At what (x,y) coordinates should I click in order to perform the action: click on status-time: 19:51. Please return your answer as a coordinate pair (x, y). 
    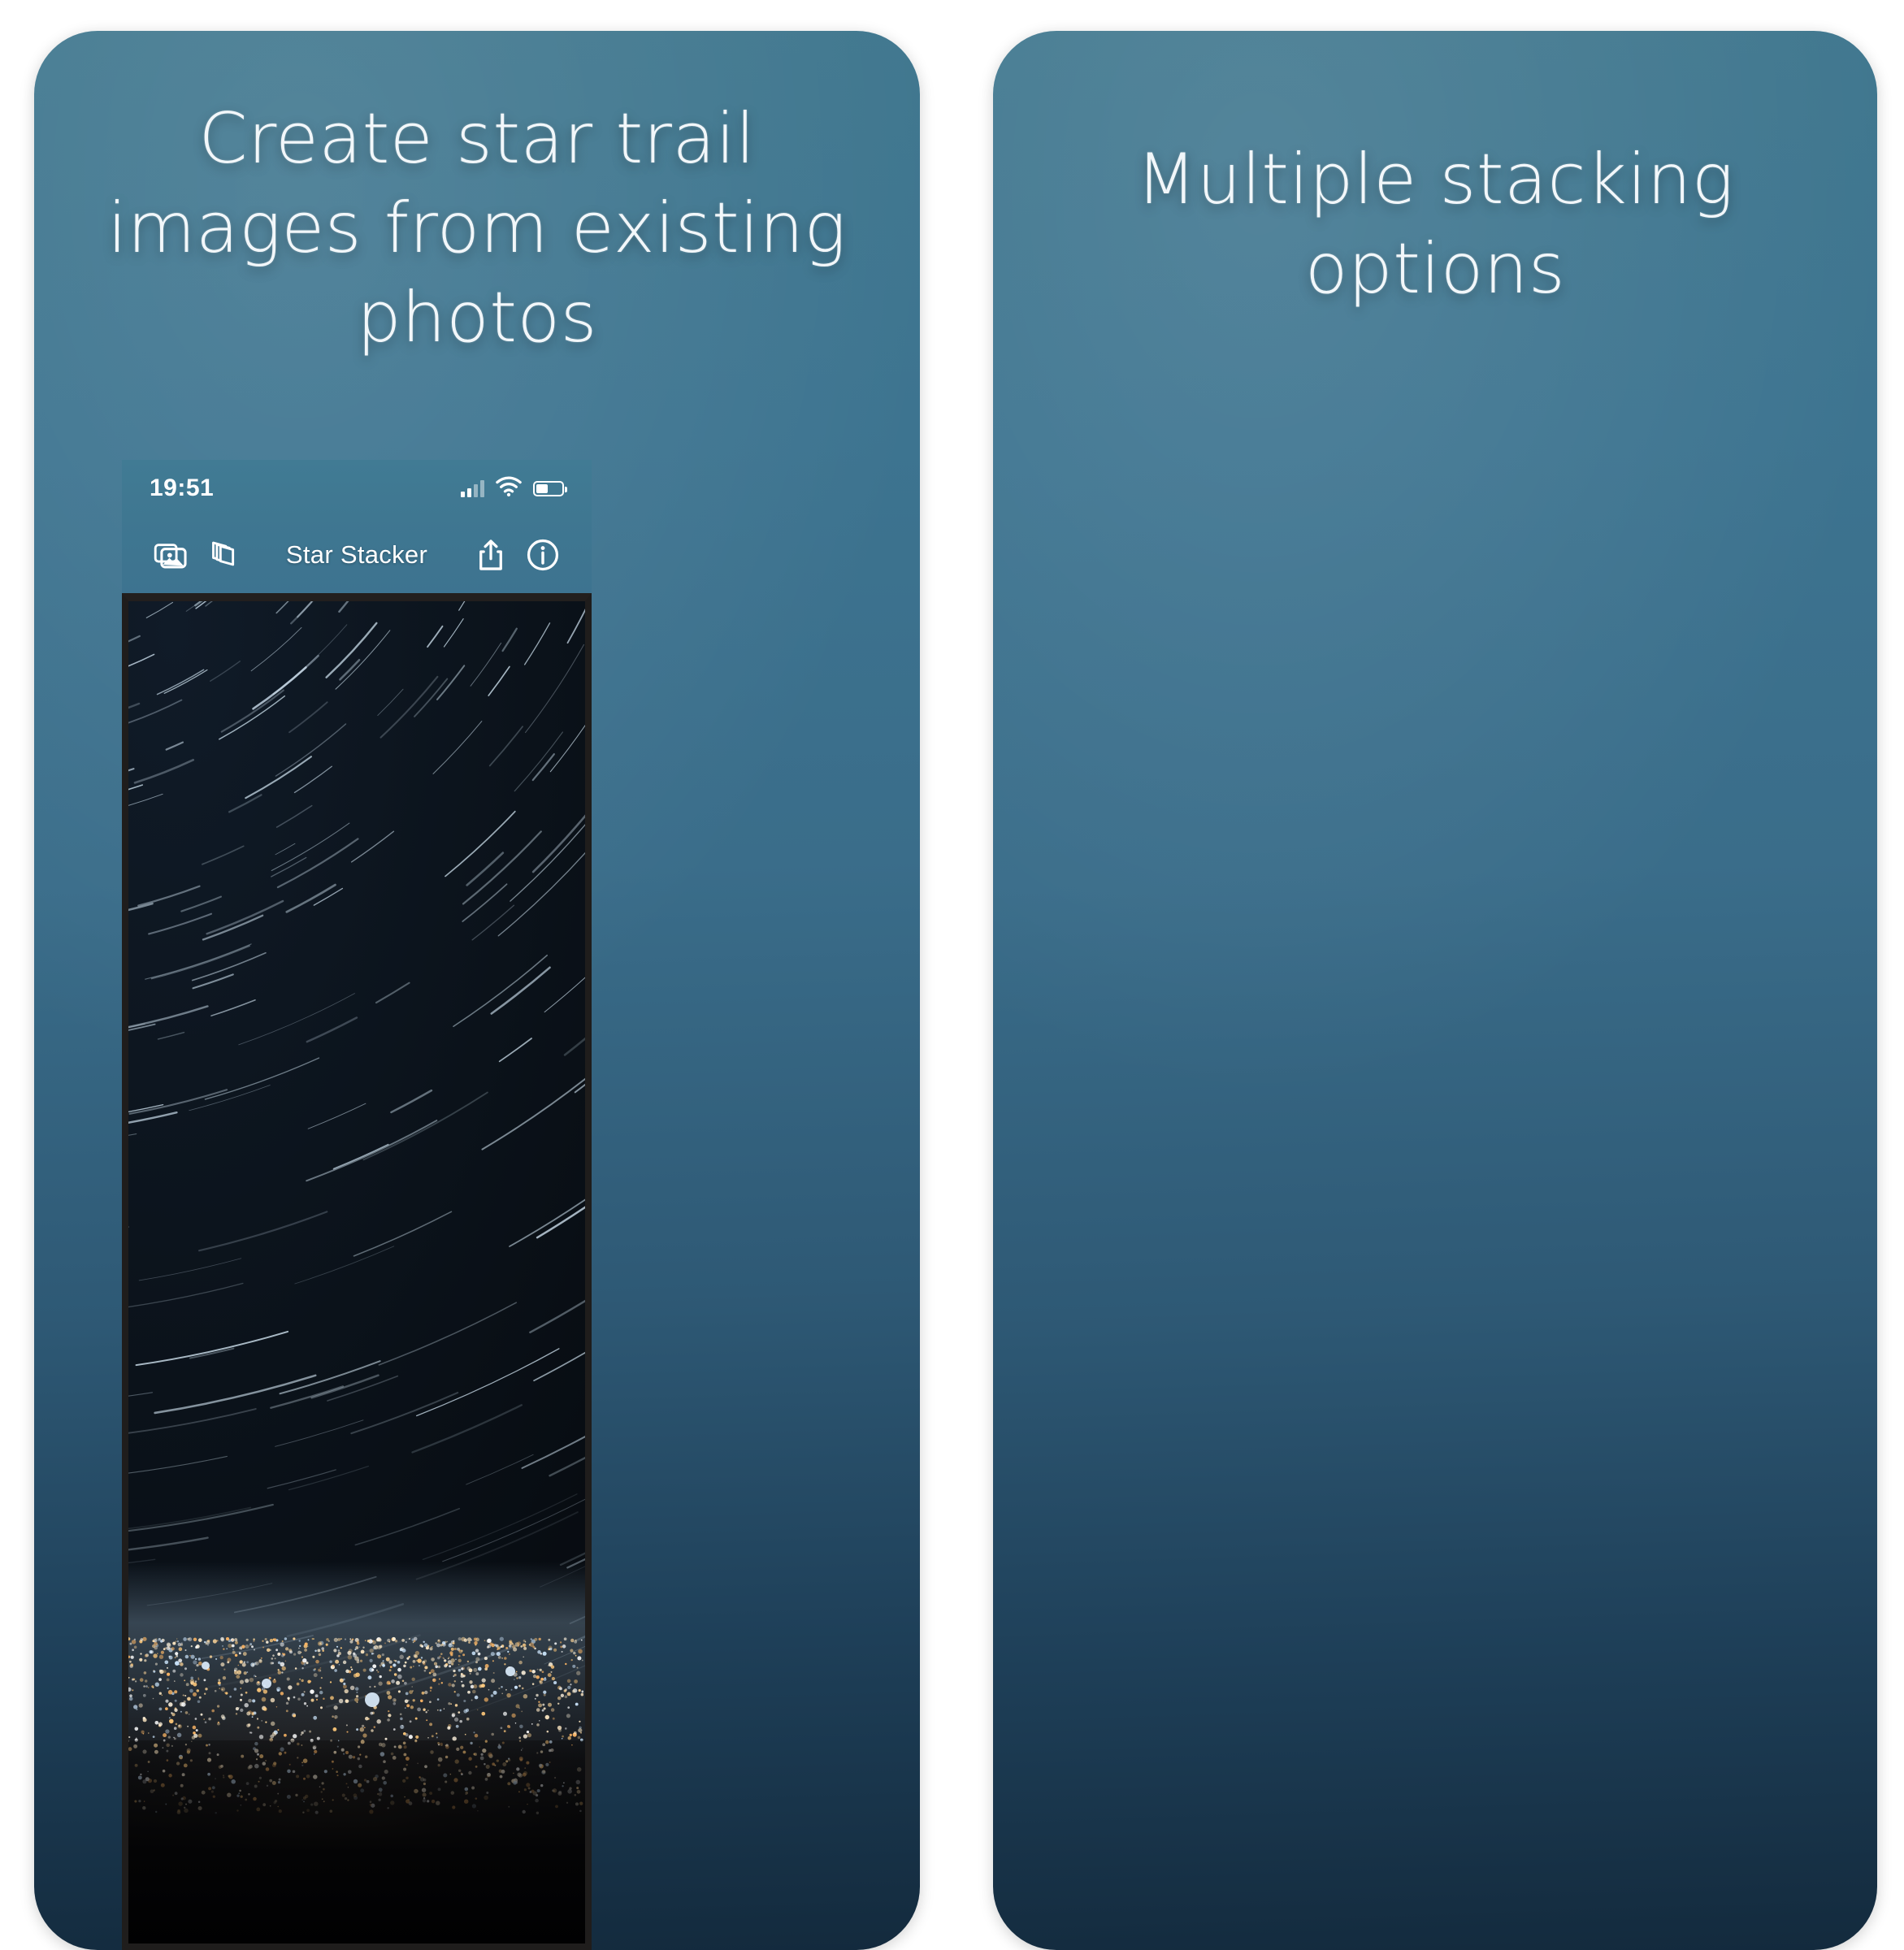
    Looking at the image, I should click on (183, 487).